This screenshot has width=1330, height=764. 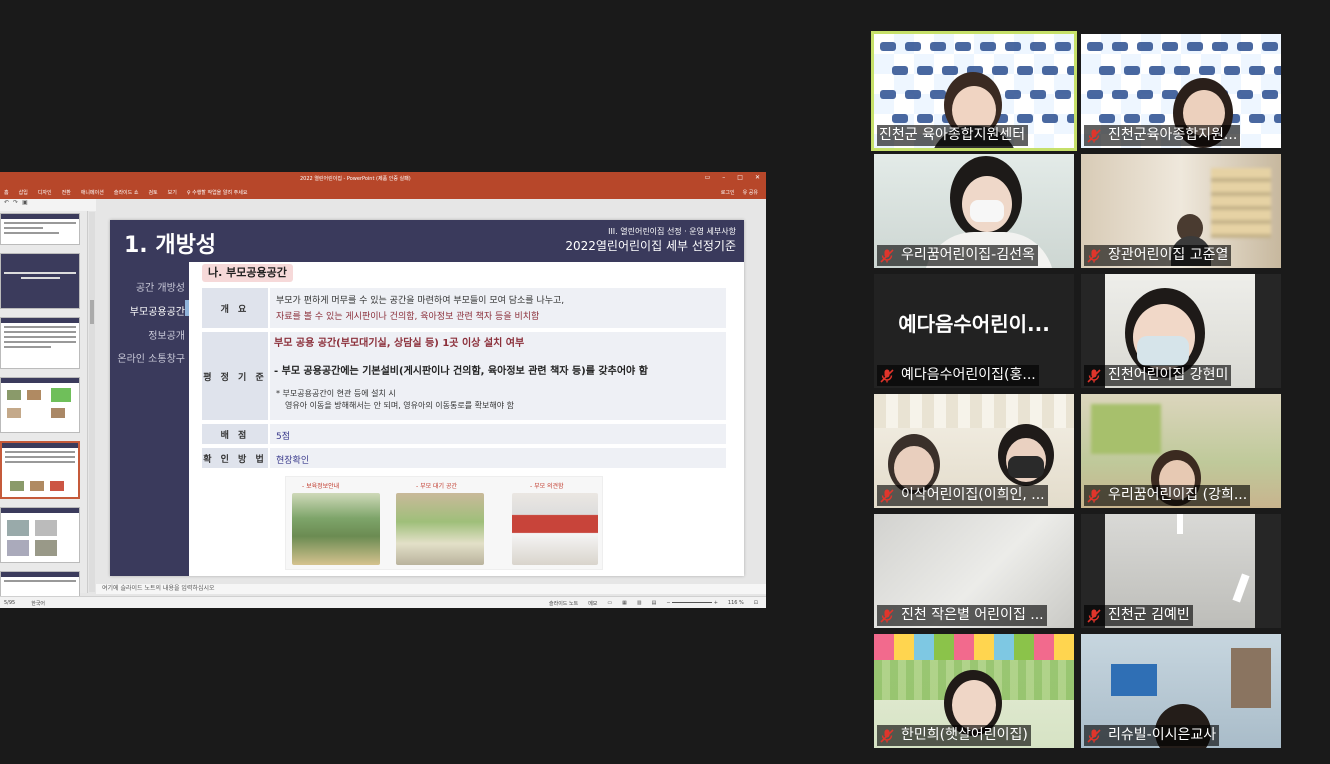 What do you see at coordinates (48, 205) in the screenshot?
I see `quick-access-toolbar: ↶ ↷ ▣` at bounding box center [48, 205].